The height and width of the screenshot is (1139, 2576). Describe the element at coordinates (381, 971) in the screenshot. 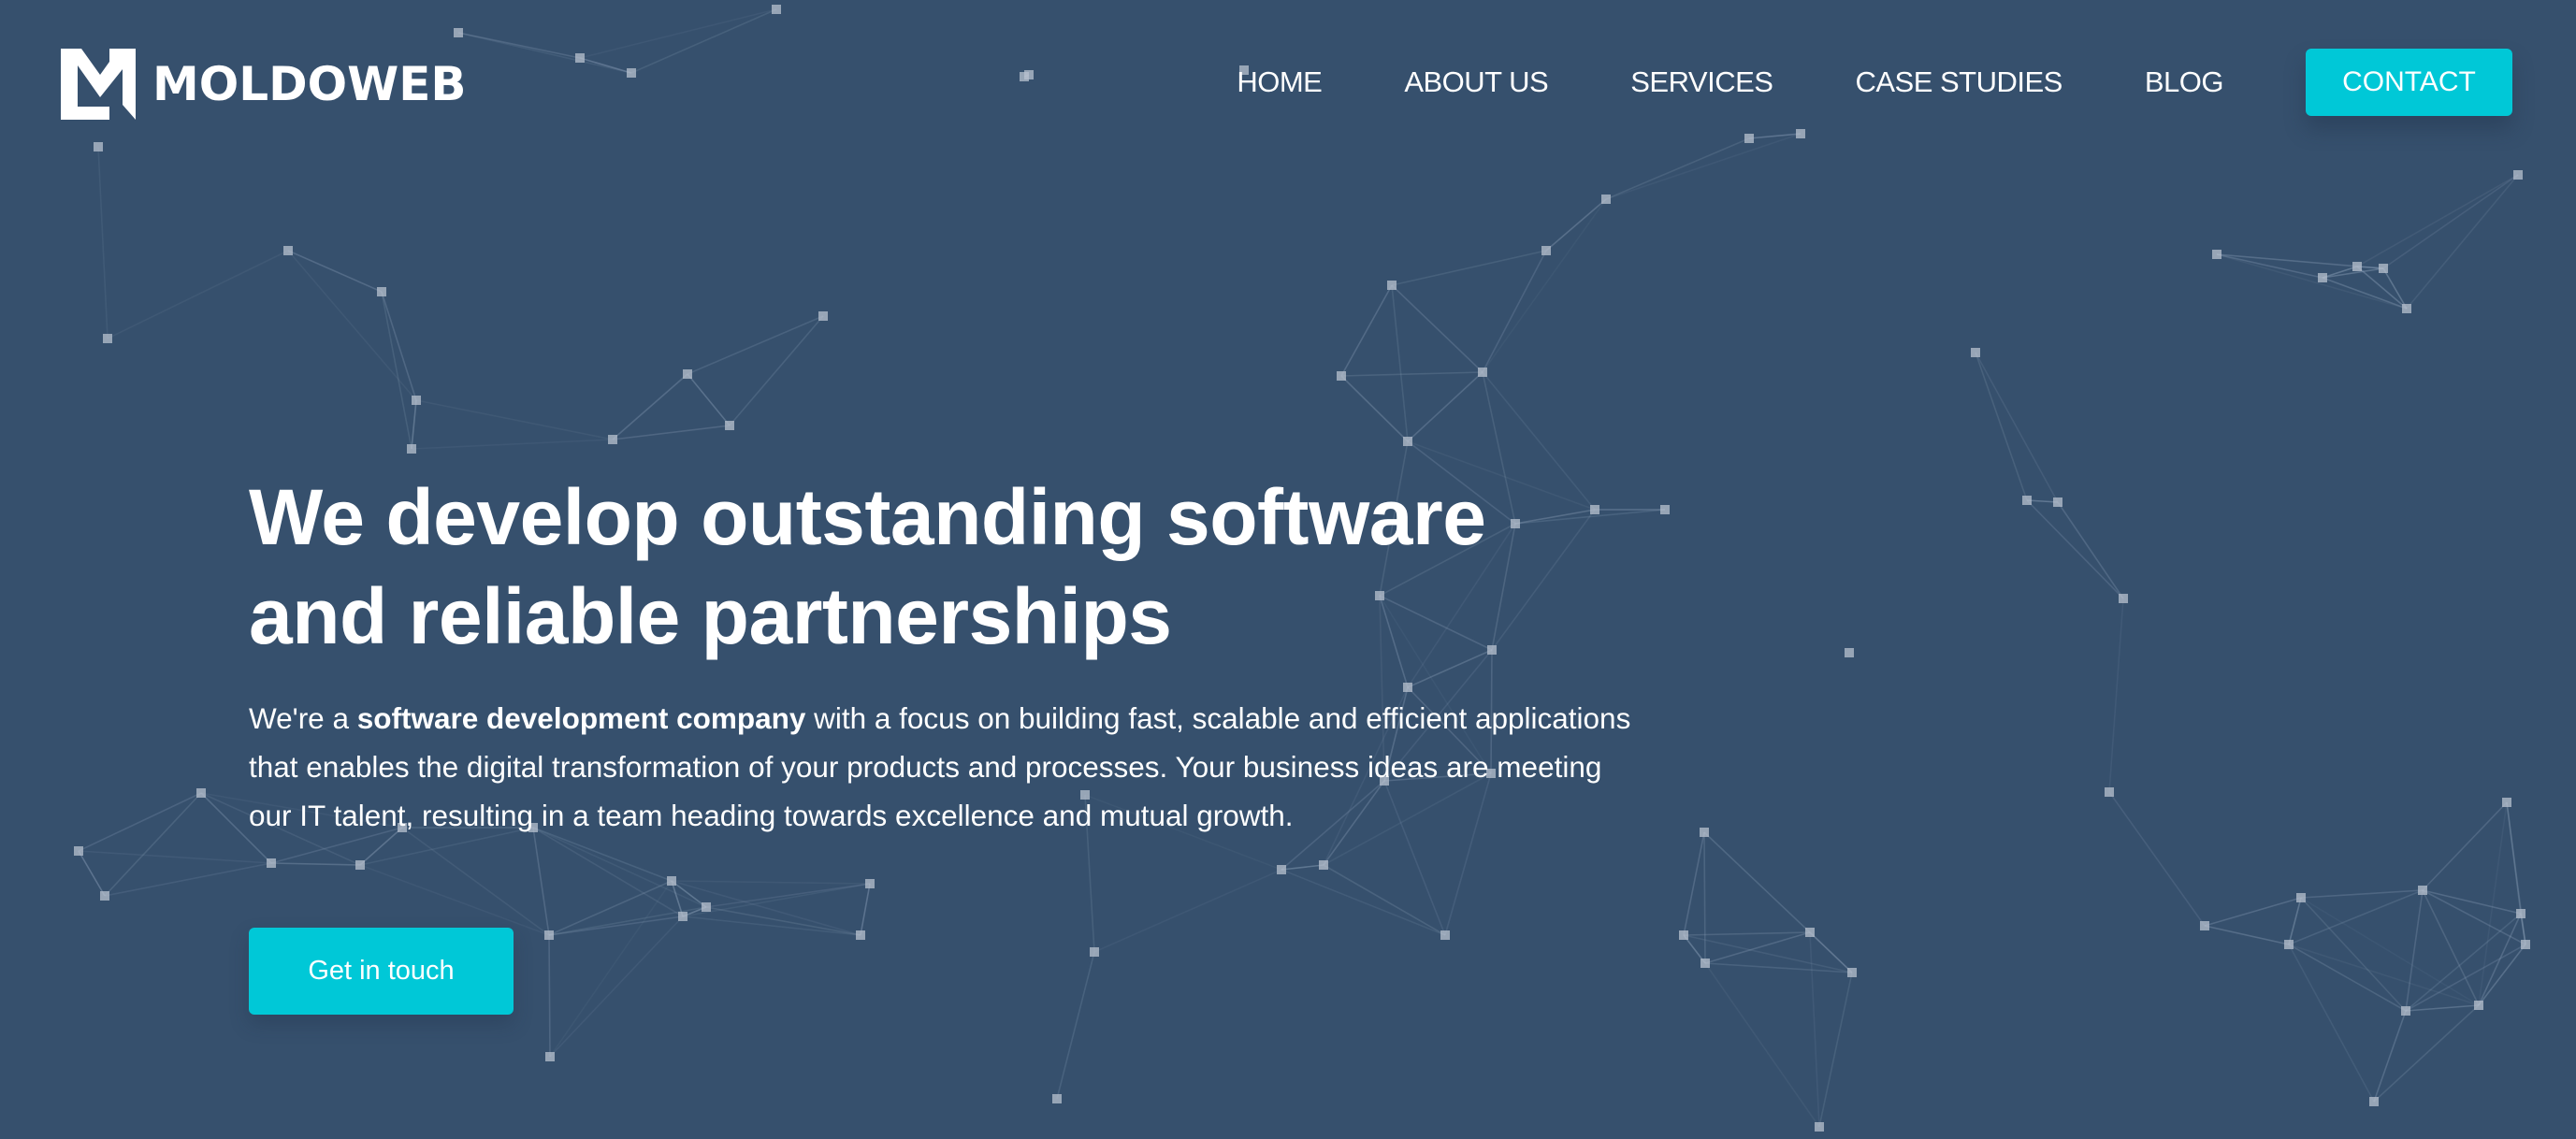

I see `get-in-touch-button: Get in touch` at that location.